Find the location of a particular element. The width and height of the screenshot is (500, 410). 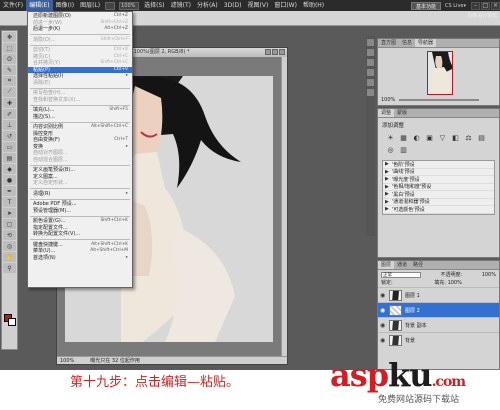

blur-tool-icon: ◆ is located at coordinates (9, 169).